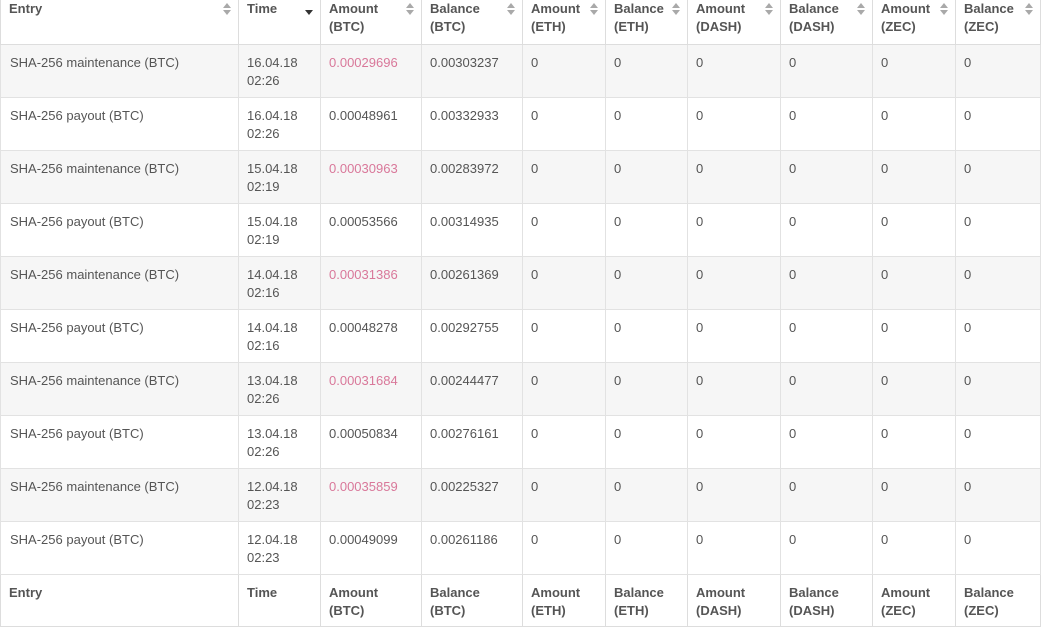 This screenshot has width=1044, height=632. I want to click on amount-btc-cell: 0.00035859, so click(371, 495).